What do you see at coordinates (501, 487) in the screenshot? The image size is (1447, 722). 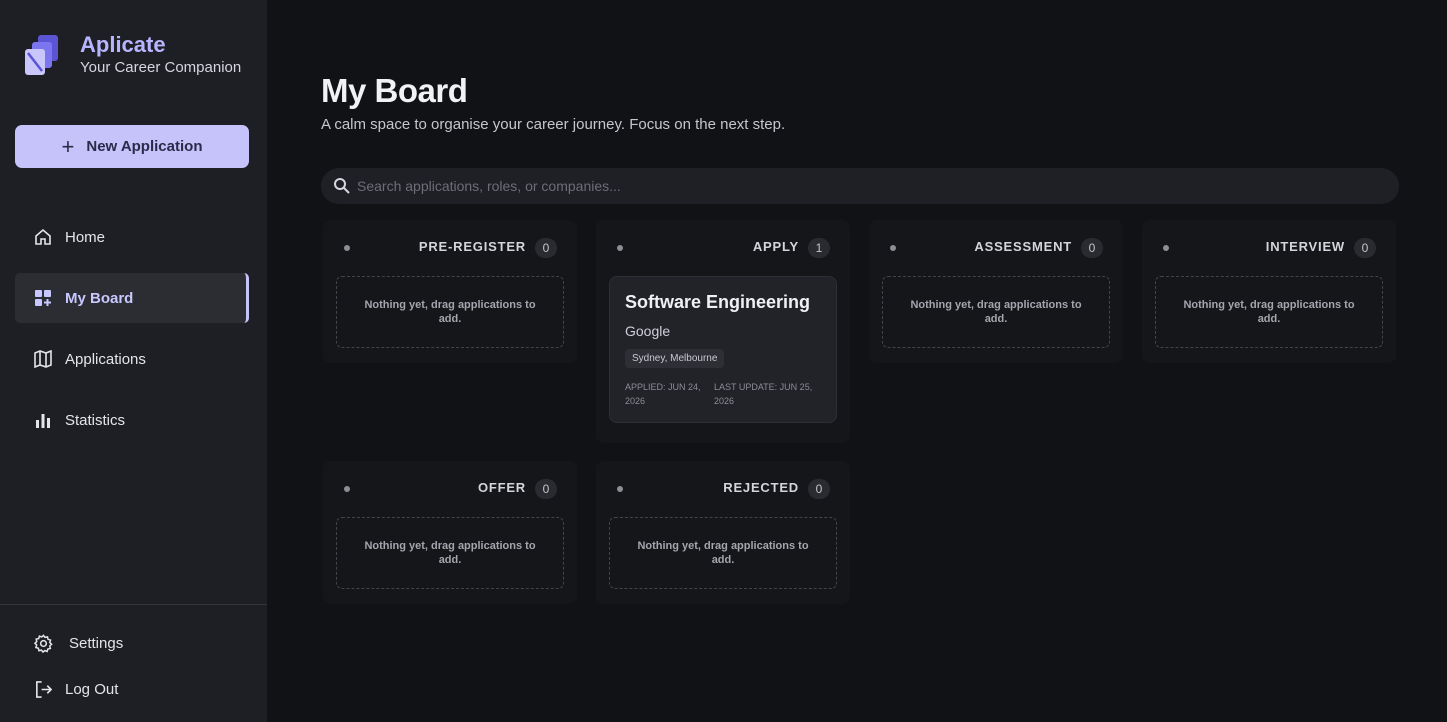 I see `column-title: OFFER` at bounding box center [501, 487].